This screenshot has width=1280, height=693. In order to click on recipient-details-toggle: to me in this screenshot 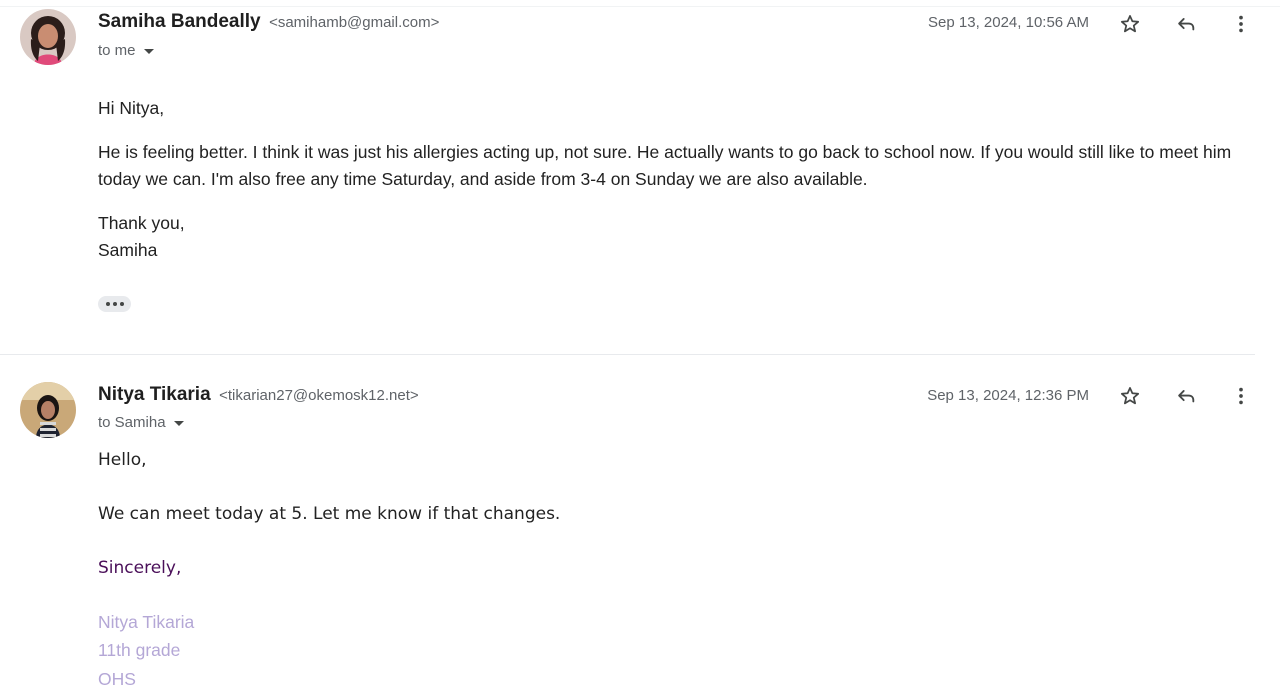, I will do `click(126, 50)`.